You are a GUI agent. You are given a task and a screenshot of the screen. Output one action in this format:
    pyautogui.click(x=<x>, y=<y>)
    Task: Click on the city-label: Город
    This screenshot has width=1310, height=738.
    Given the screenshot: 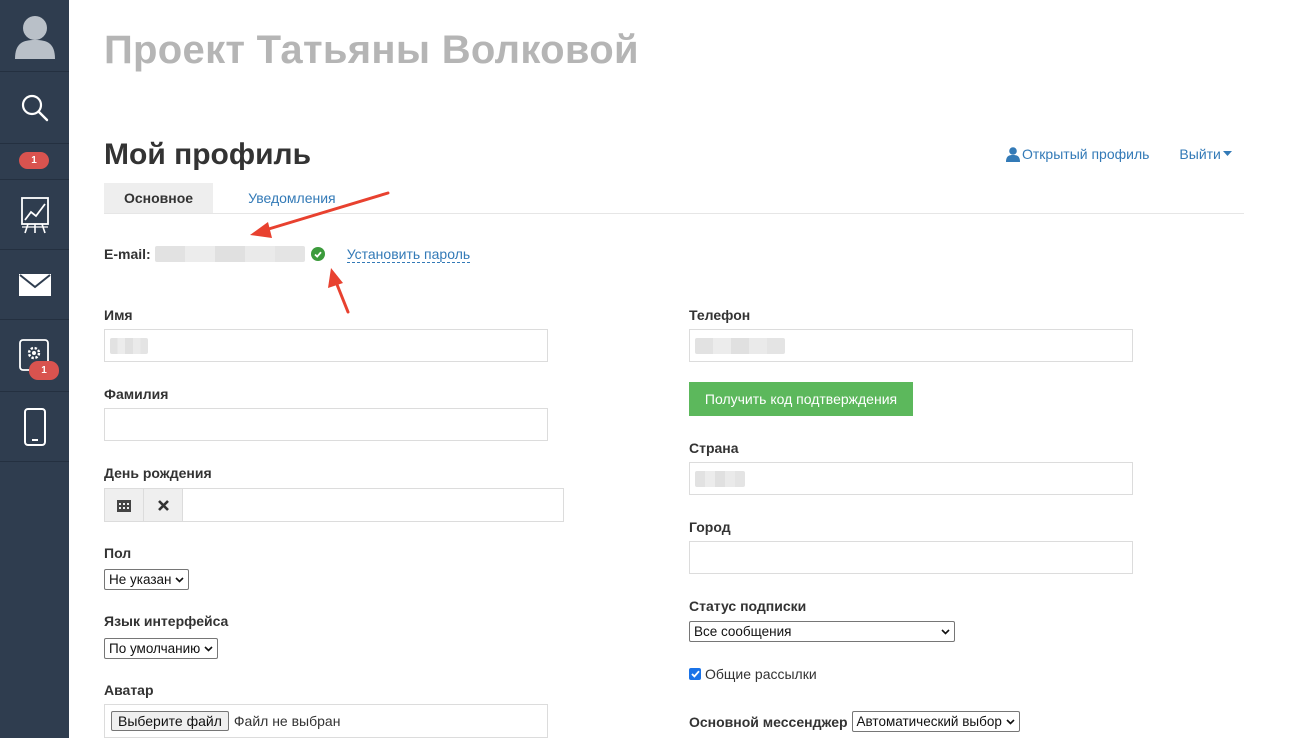 What is the action you would take?
    pyautogui.click(x=710, y=527)
    